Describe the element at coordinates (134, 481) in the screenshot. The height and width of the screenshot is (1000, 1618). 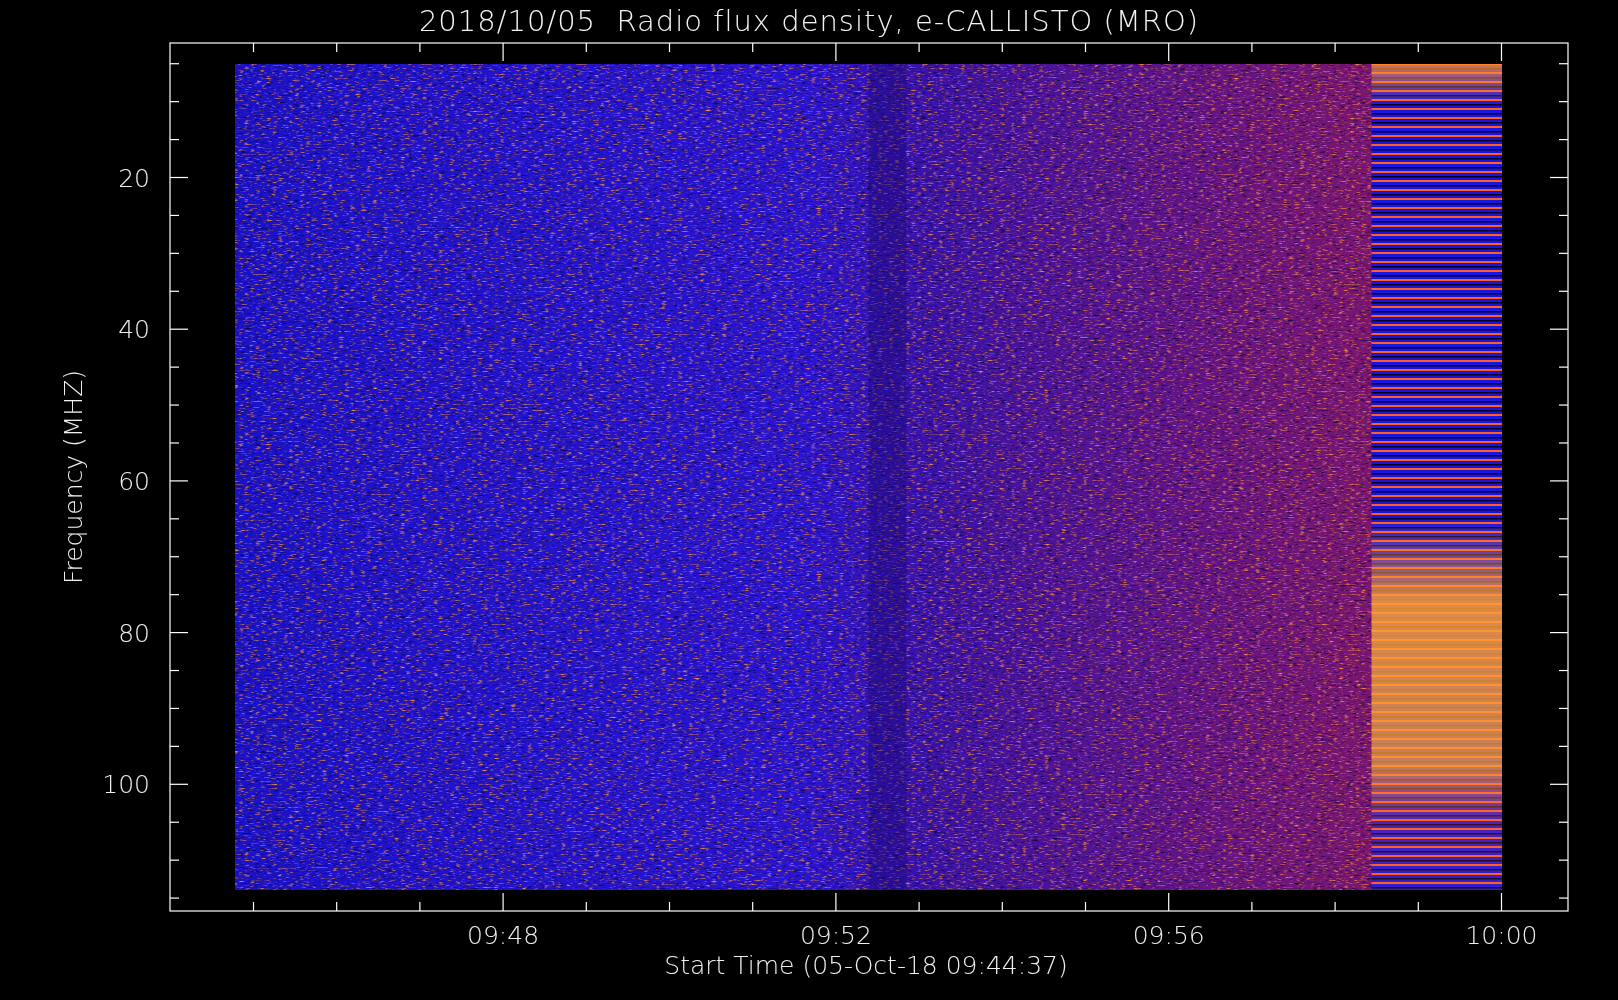
I see `y-tick-label: 60` at that location.